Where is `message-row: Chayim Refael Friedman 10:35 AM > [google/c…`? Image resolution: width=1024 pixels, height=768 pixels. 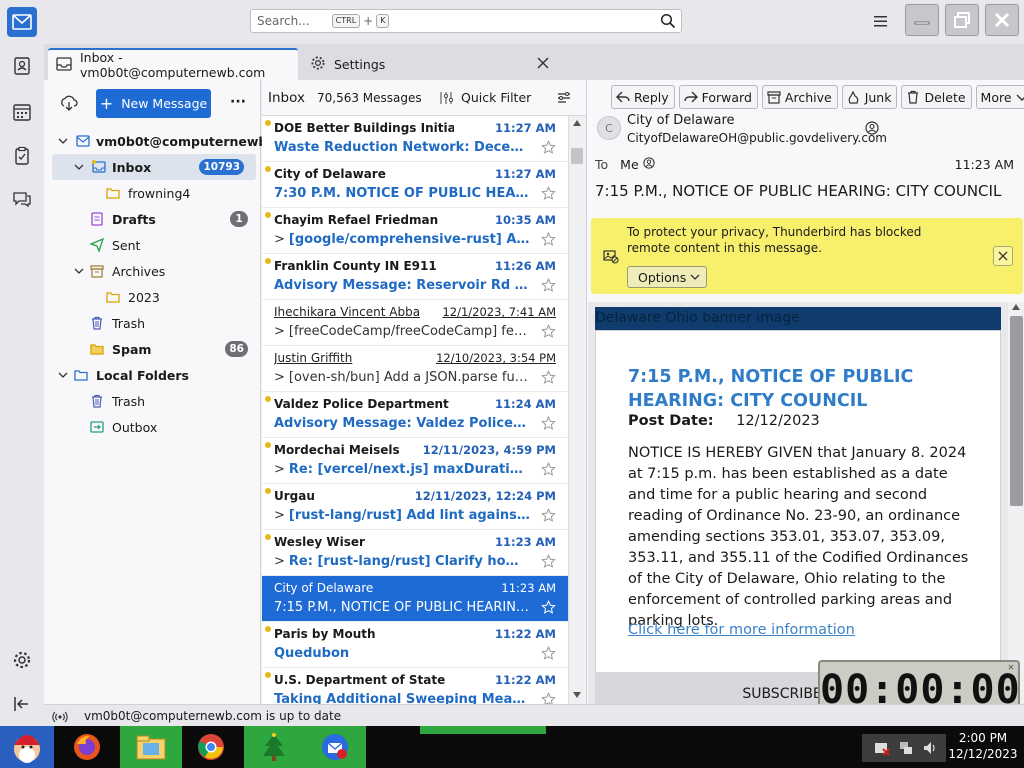
message-row: Chayim Refael Friedman 10:35 AM > [google/c… is located at coordinates (415, 231).